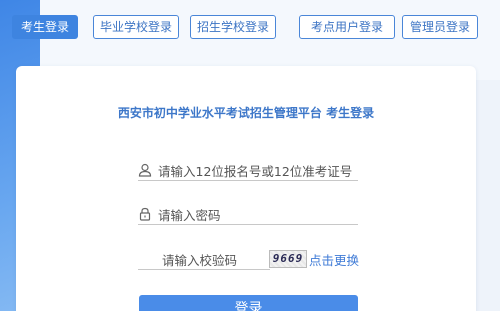  What do you see at coordinates (145, 213) in the screenshot?
I see `lock-icon` at bounding box center [145, 213].